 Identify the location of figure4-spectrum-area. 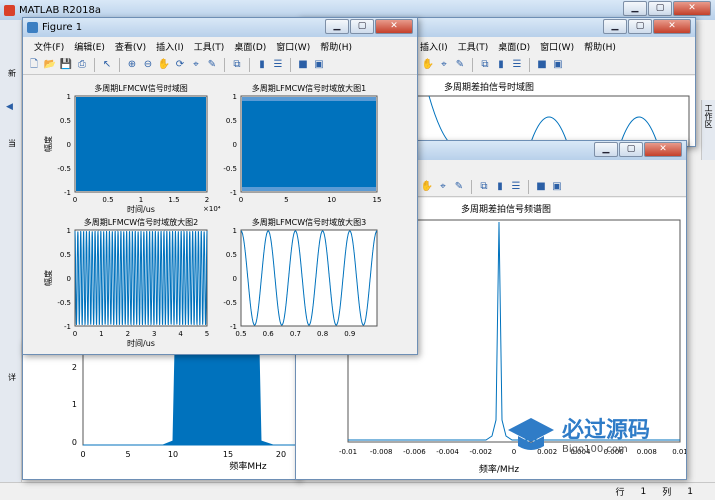
(190, 397).